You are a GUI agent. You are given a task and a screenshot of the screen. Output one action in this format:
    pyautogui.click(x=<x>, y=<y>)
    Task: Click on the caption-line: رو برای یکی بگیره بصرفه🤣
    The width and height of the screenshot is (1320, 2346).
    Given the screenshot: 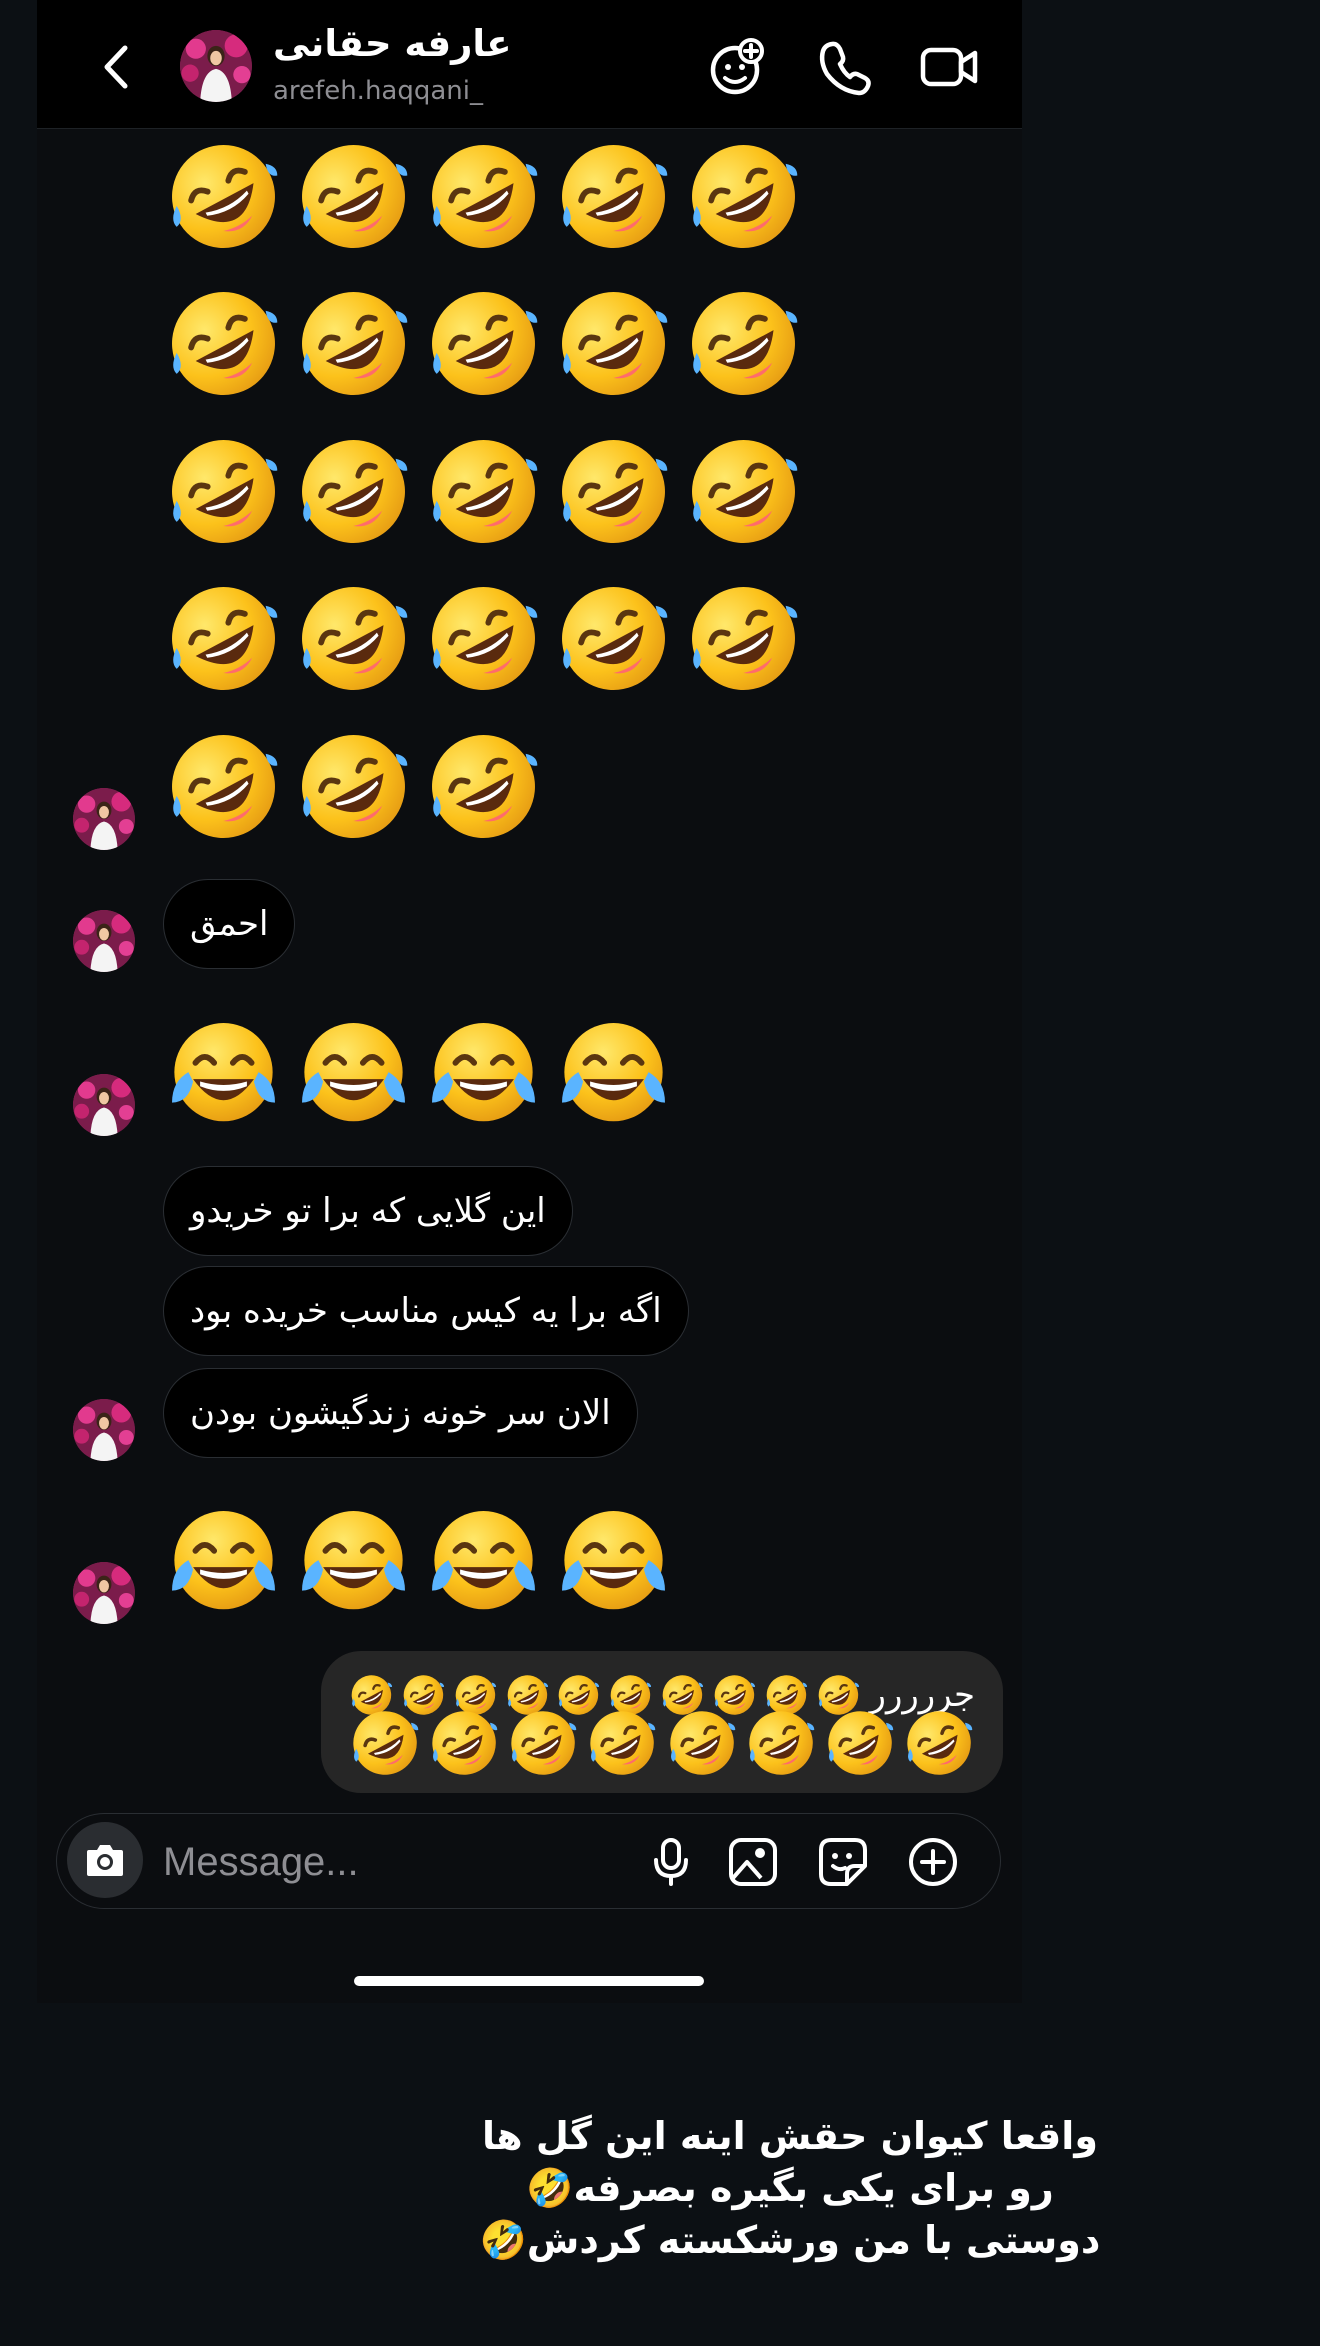 What is the action you would take?
    pyautogui.click(x=790, y=2188)
    